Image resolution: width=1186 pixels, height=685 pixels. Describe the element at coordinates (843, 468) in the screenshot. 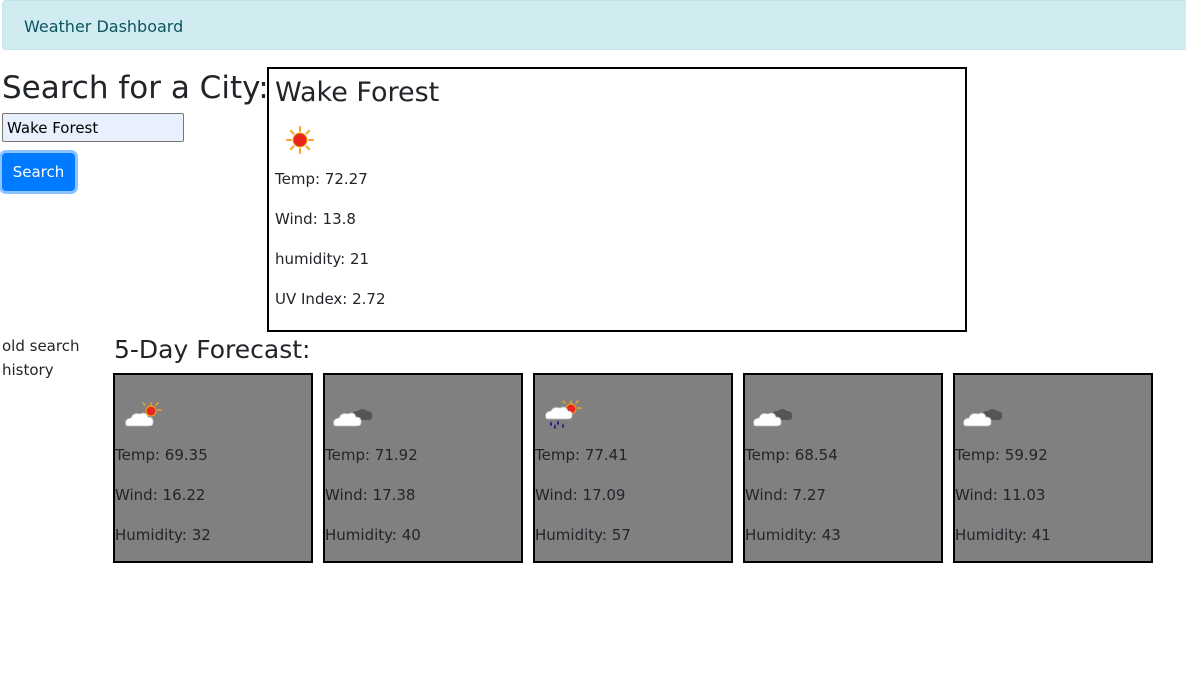

I see `forecast-card-day-4: Temp: 68.54 Wind: 7.27 Humidity: 43` at that location.